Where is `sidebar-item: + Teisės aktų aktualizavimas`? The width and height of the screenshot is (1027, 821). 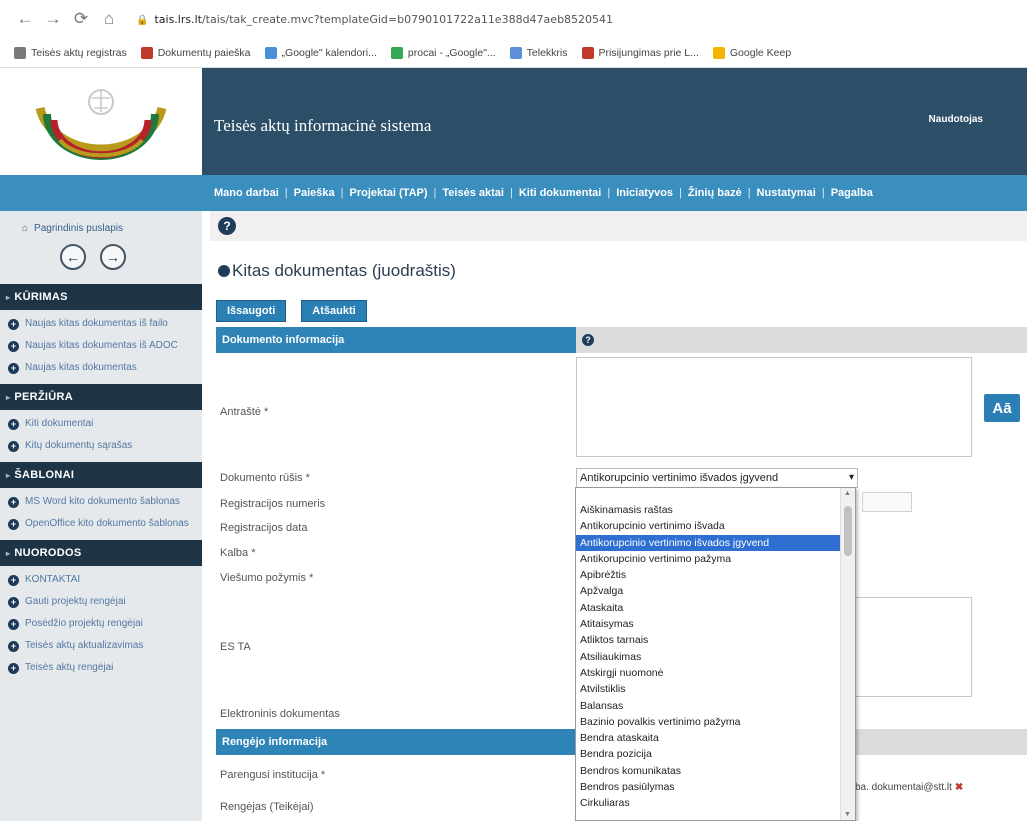 sidebar-item: + Teisės aktų aktualizavimas is located at coordinates (101, 643).